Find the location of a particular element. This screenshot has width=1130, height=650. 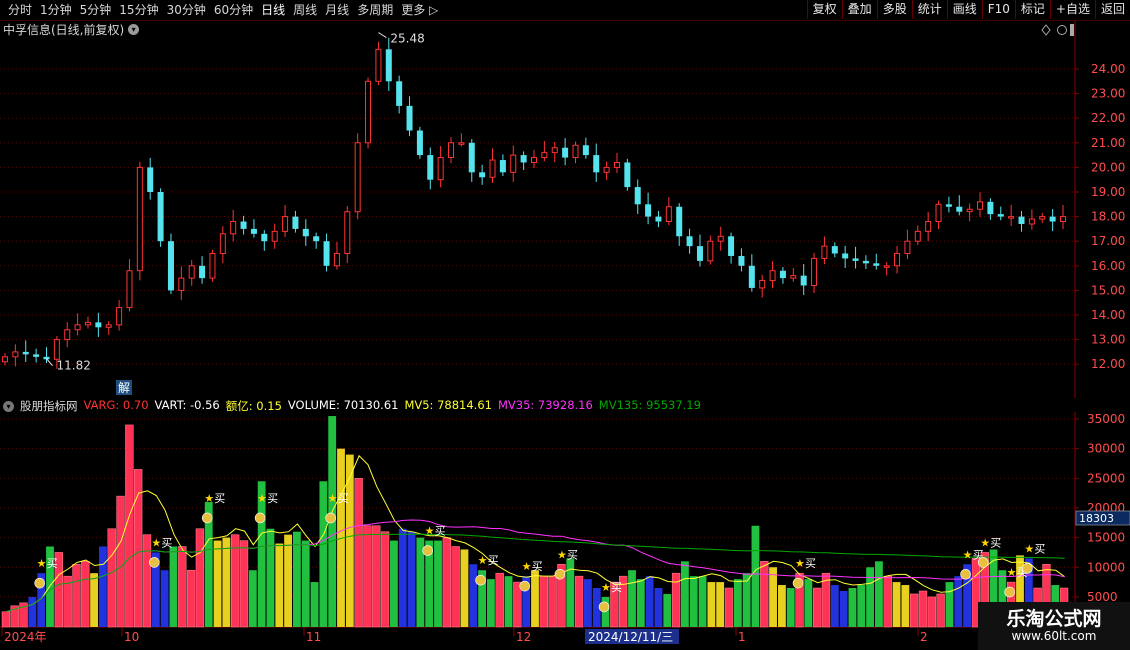

volume-tick-label: 10000 is located at coordinates (1106, 567).